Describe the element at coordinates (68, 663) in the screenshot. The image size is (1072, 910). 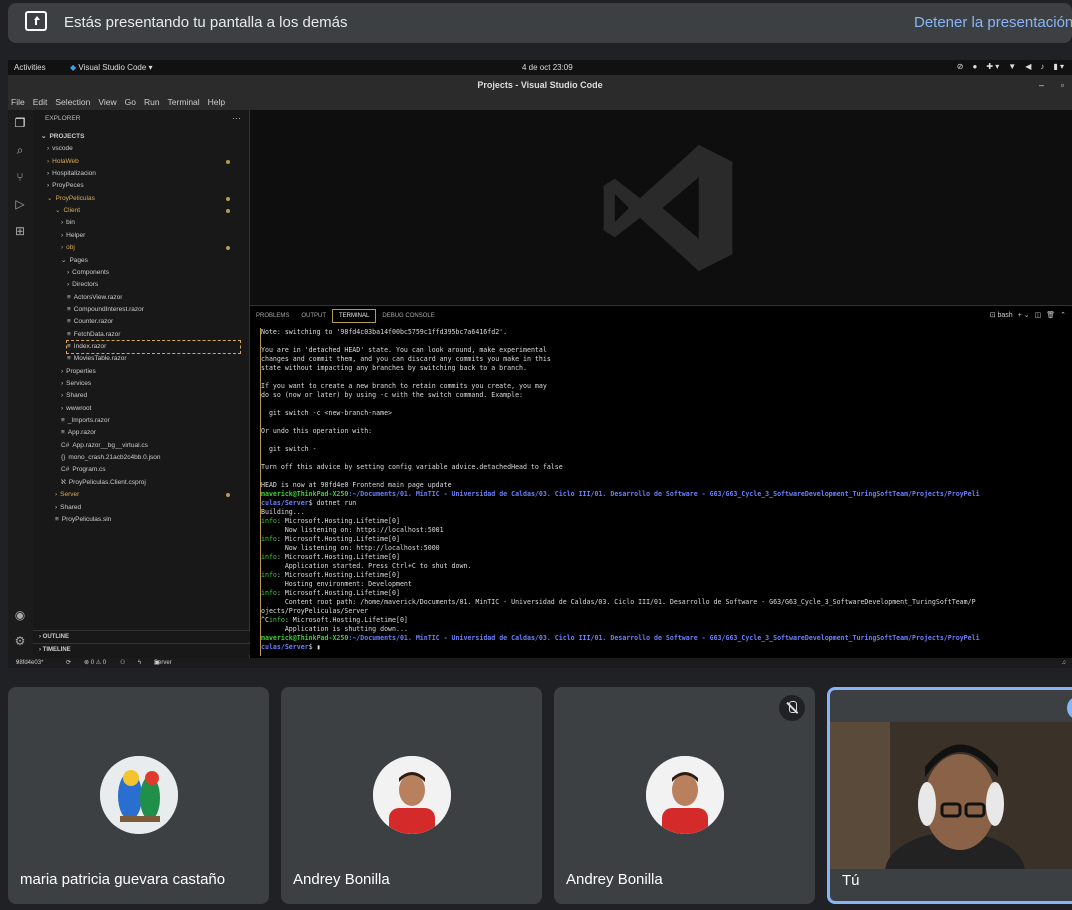
I see `sync-icon: ⟳` at that location.